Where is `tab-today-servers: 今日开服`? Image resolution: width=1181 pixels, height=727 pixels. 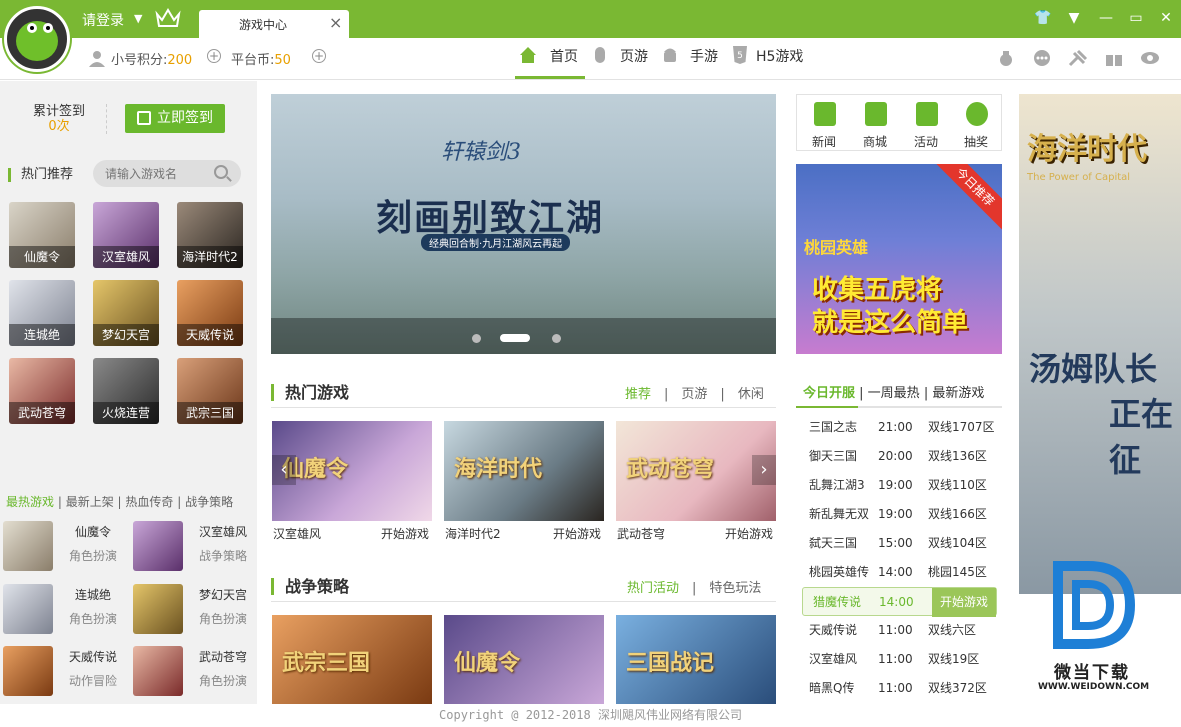 tab-today-servers: 今日开服 is located at coordinates (829, 393).